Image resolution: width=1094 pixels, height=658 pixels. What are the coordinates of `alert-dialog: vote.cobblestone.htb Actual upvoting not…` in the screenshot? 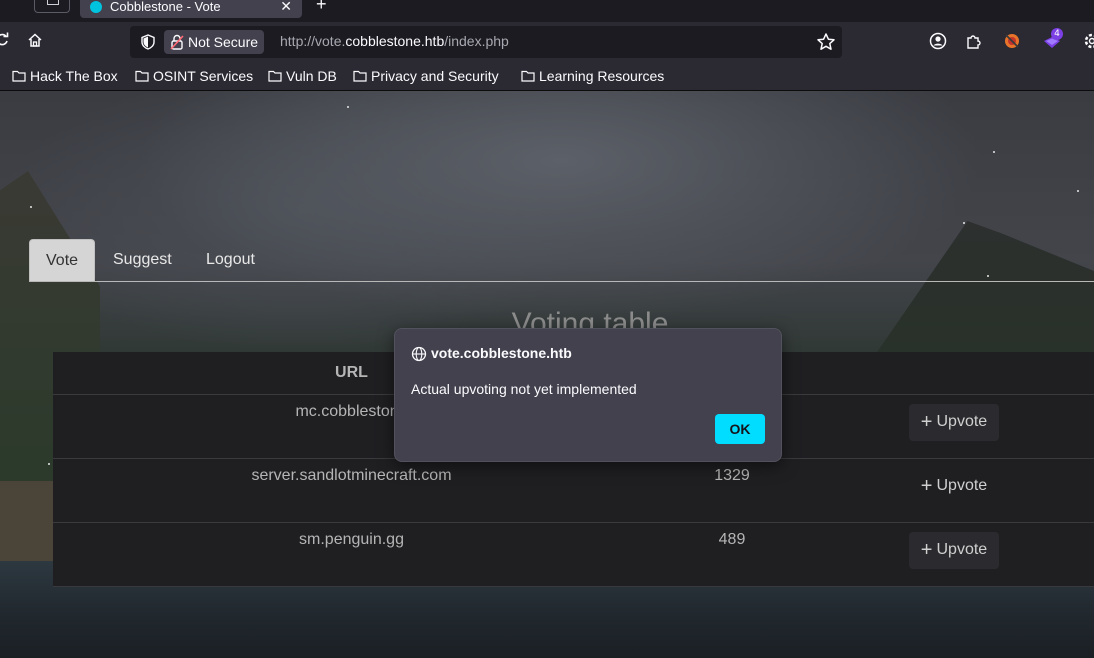 It's located at (588, 395).